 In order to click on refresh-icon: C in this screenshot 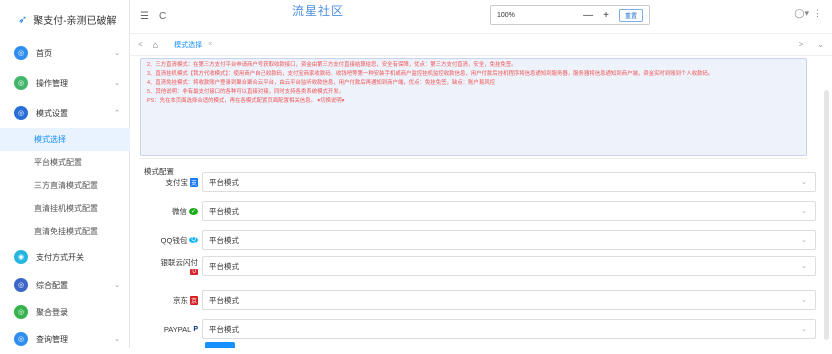, I will do `click(162, 16)`.